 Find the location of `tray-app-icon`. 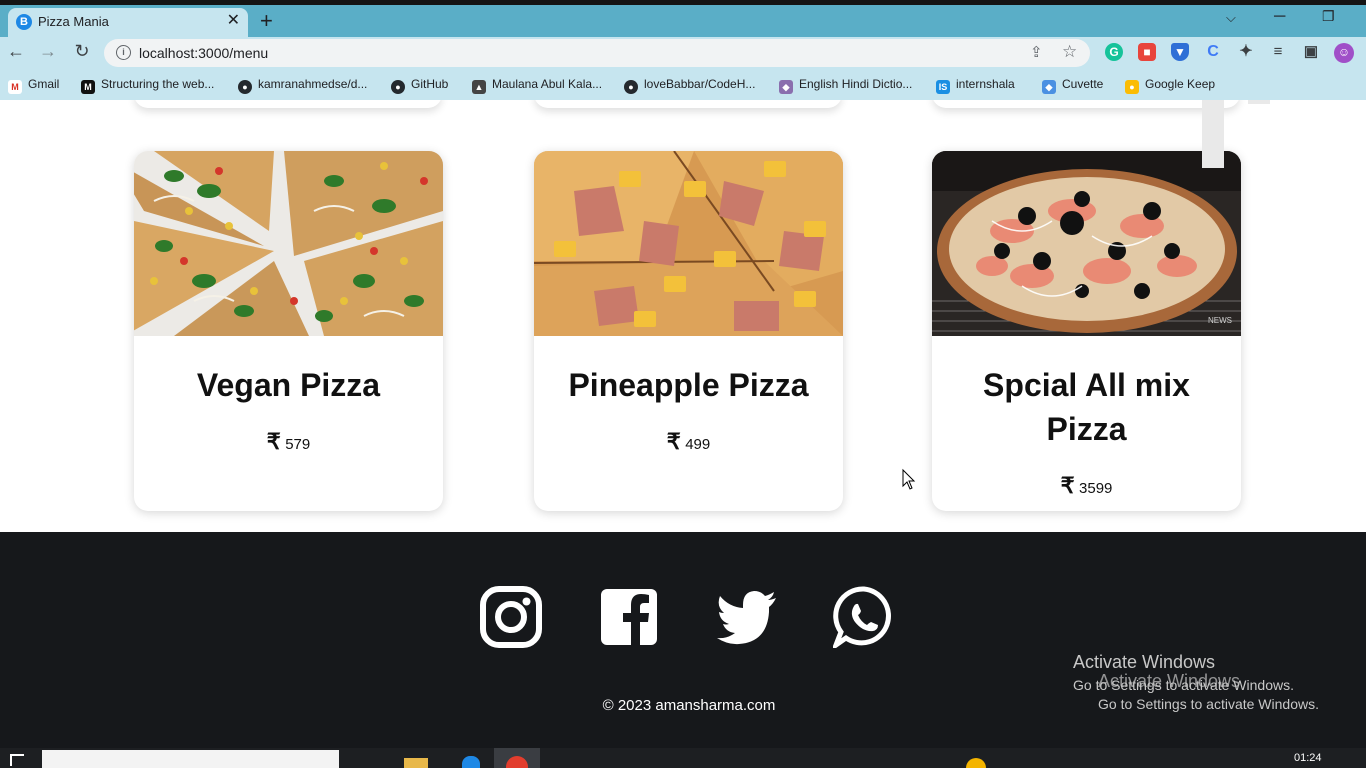

tray-app-icon is located at coordinates (976, 763).